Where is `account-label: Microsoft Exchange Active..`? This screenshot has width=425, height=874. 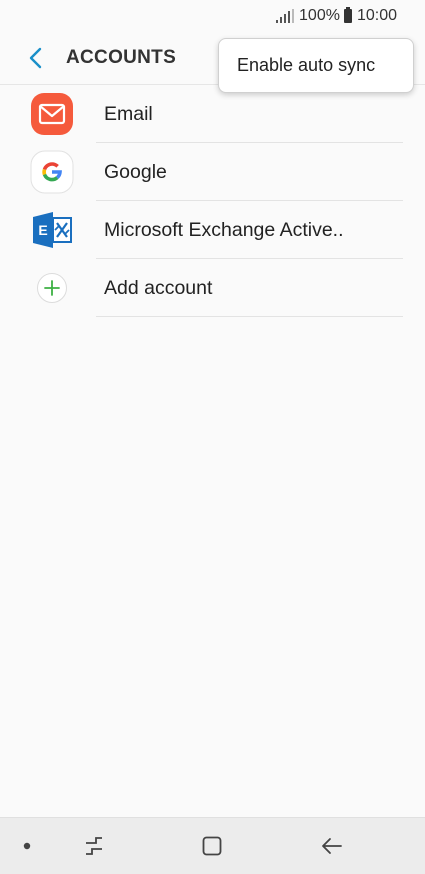
account-label: Microsoft Exchange Active.. is located at coordinates (224, 229).